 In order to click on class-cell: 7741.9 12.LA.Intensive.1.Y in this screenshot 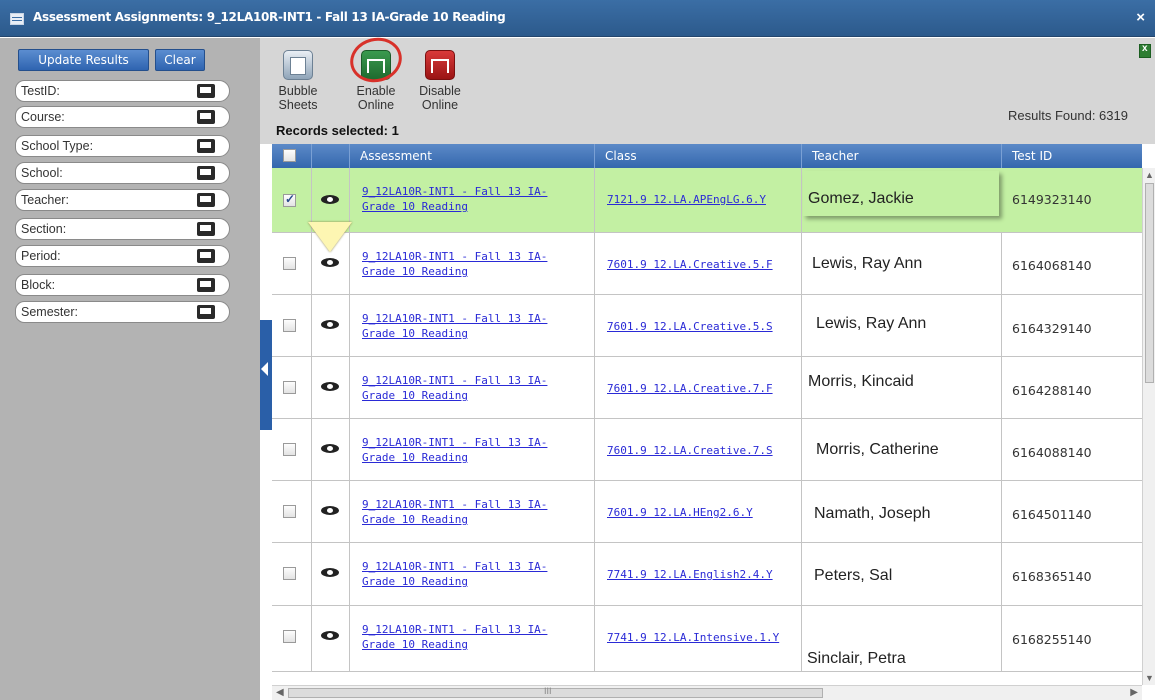, I will do `click(698, 638)`.